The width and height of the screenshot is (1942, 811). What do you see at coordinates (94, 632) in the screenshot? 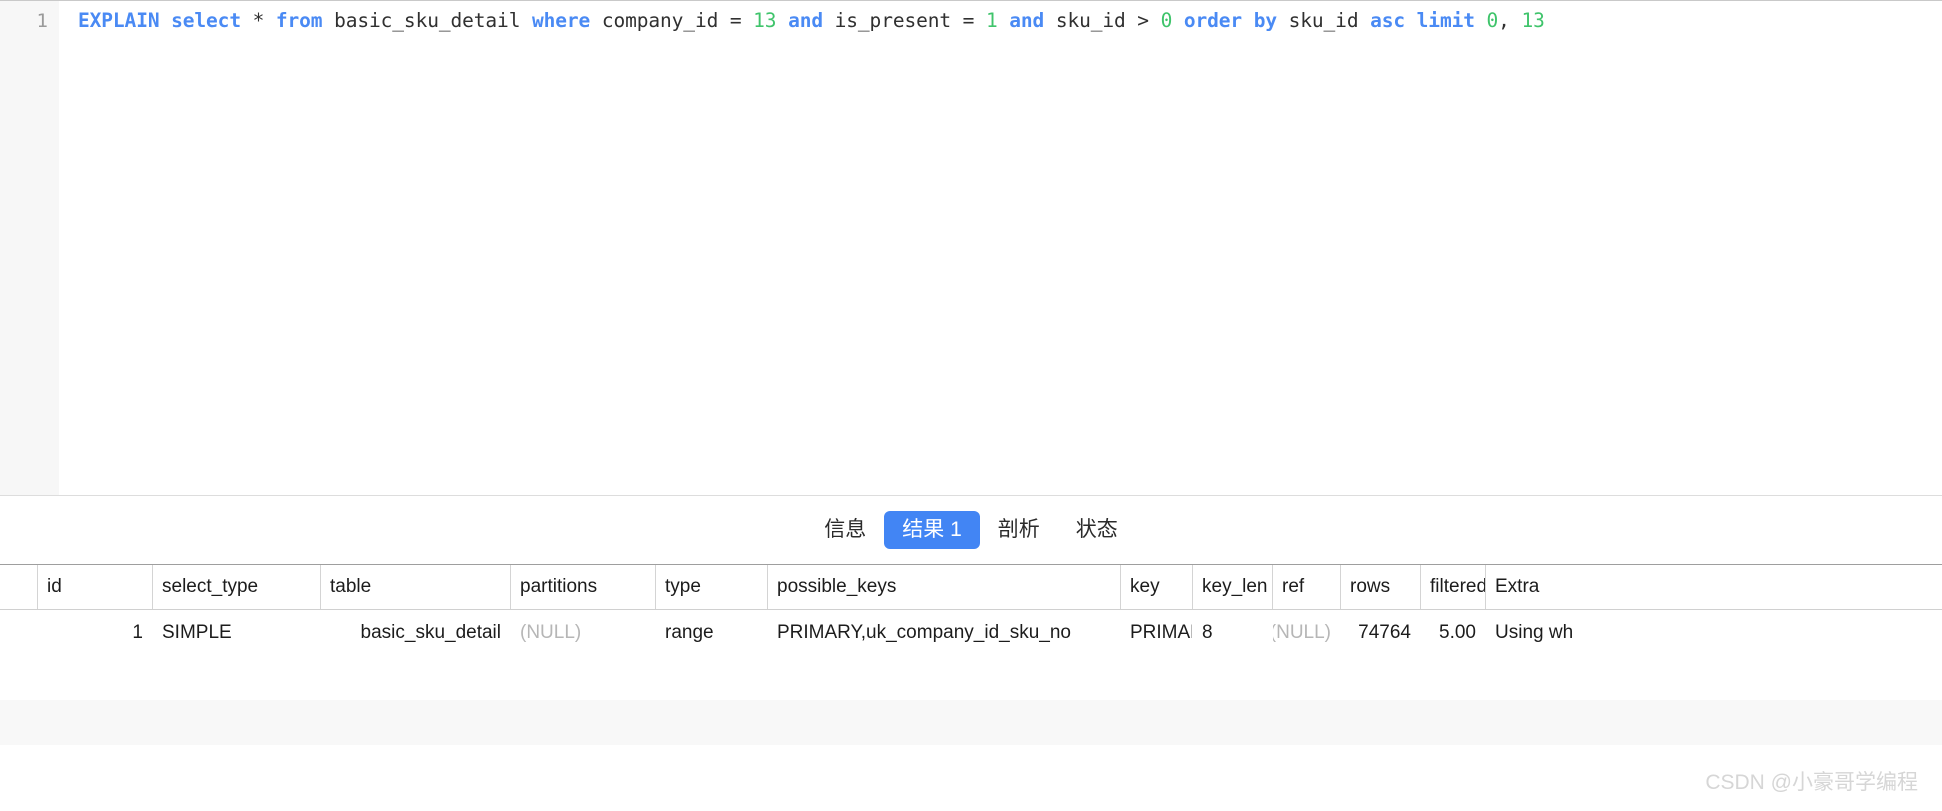
I see `cell-id: 1` at bounding box center [94, 632].